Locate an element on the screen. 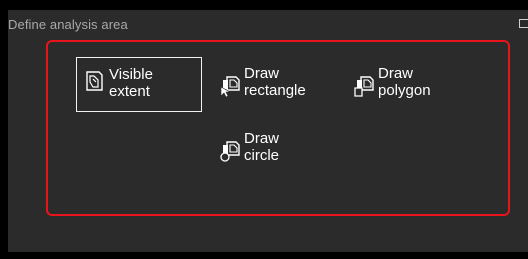 Image resolution: width=528 pixels, height=259 pixels. draw-rectangle-button: Draw rectangle is located at coordinates (280, 90).